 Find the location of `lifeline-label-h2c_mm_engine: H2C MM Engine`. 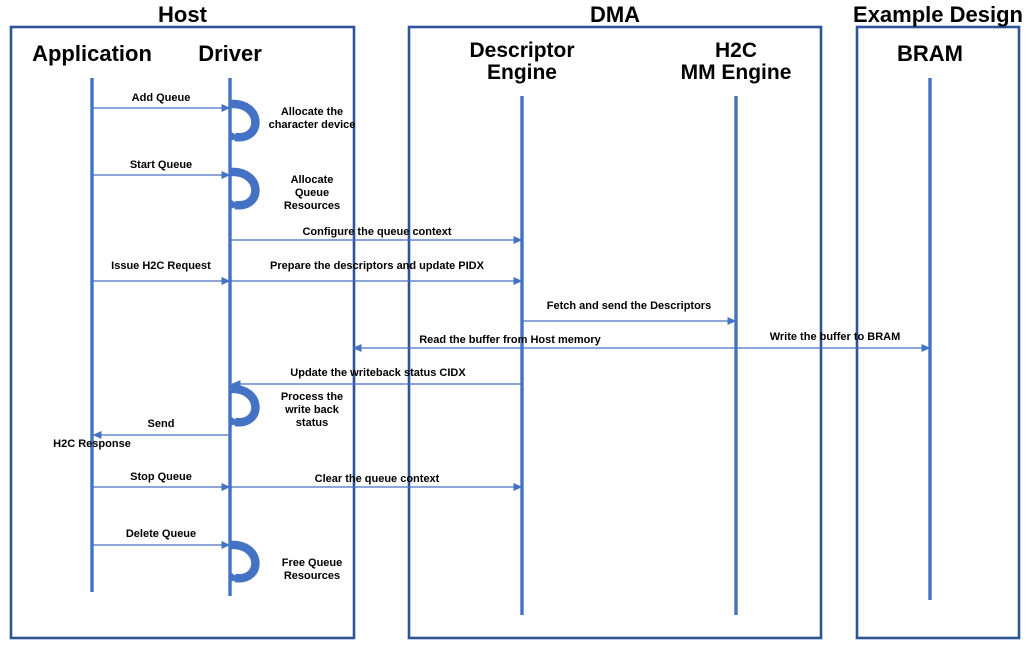

lifeline-label-h2c_mm_engine: H2C MM Engine is located at coordinates (736, 62).